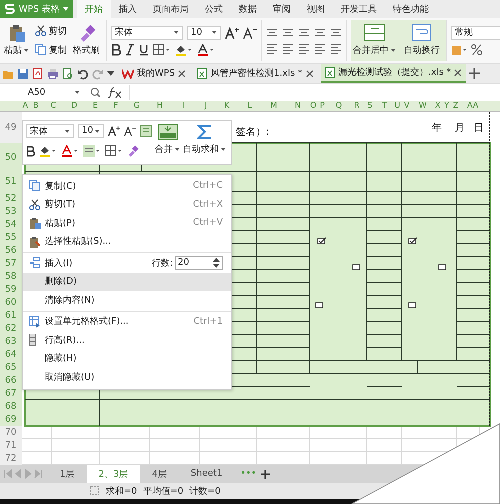  What do you see at coordinates (23, 74) in the screenshot?
I see `save-icon` at bounding box center [23, 74].